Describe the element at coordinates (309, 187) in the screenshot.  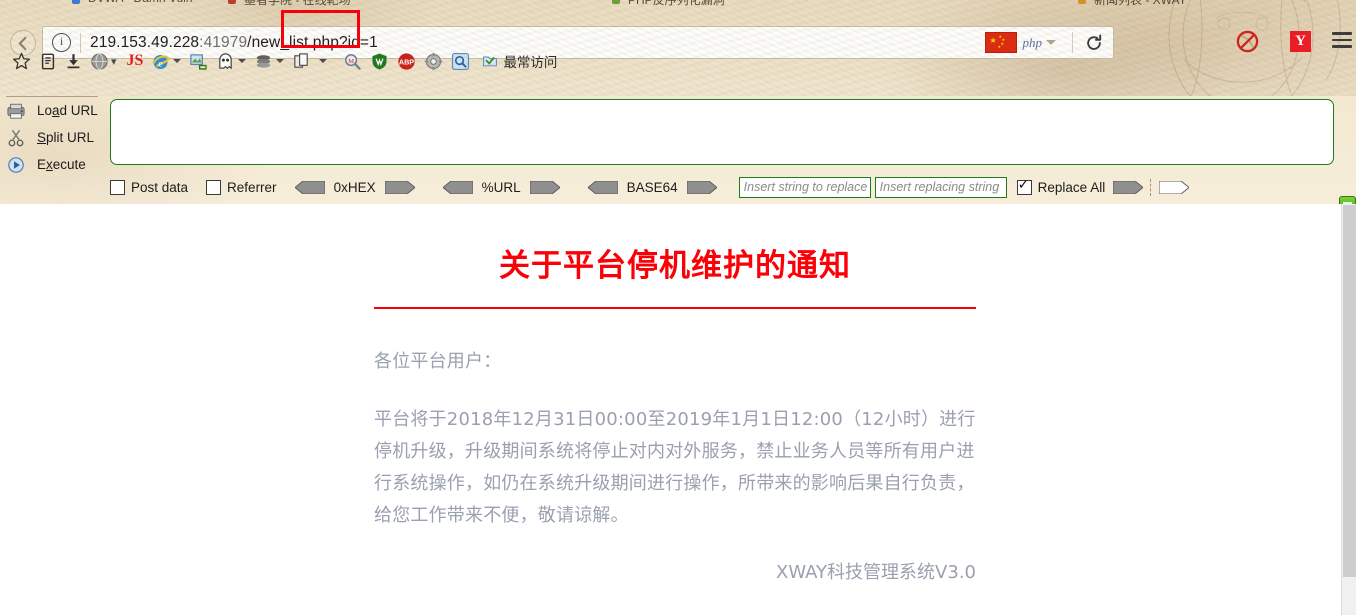
I see `hex-decode-button` at that location.